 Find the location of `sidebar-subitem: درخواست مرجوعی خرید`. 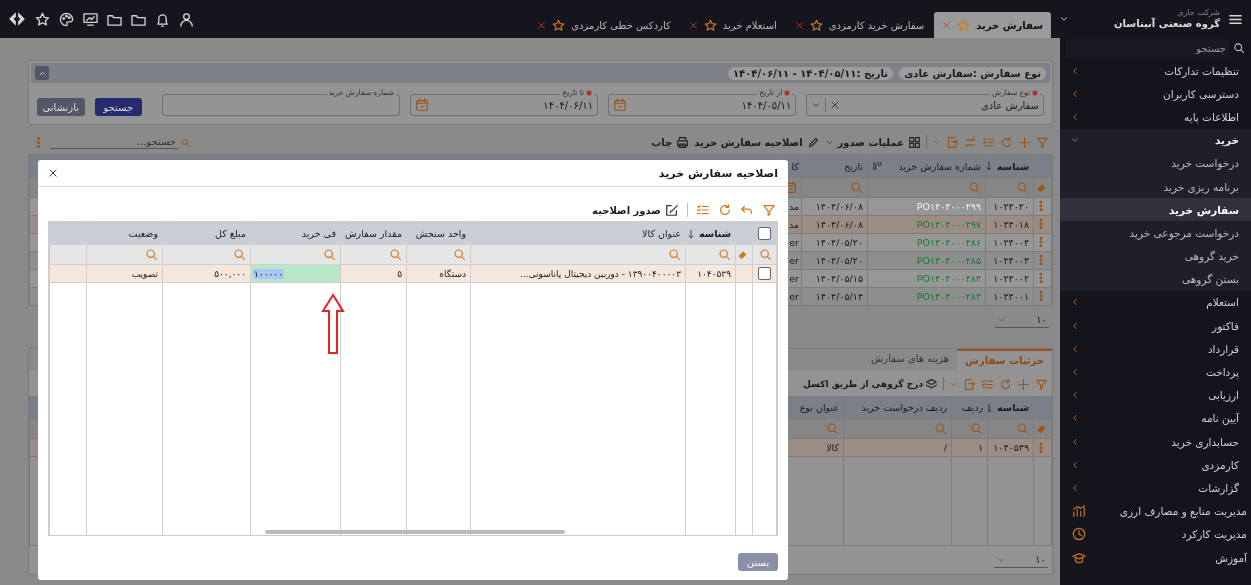

sidebar-subitem: درخواست مرجوعی خرید is located at coordinates (1155, 233).